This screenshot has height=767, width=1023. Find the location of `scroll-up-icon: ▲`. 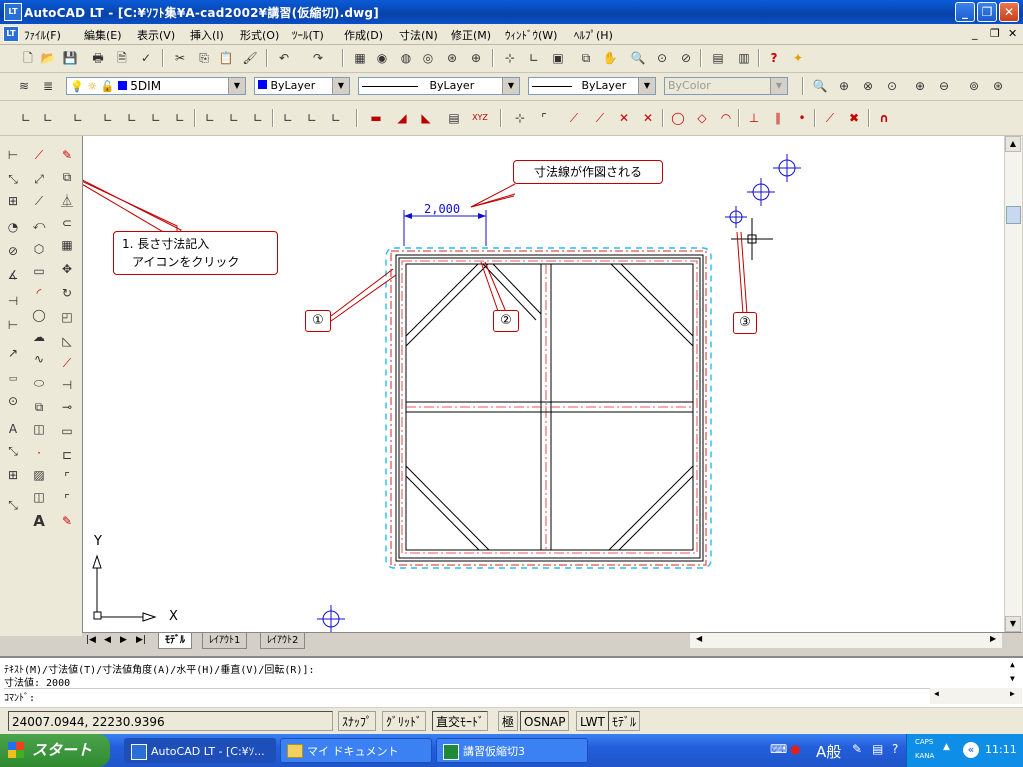

scroll-up-icon: ▲ is located at coordinates (1013, 144).